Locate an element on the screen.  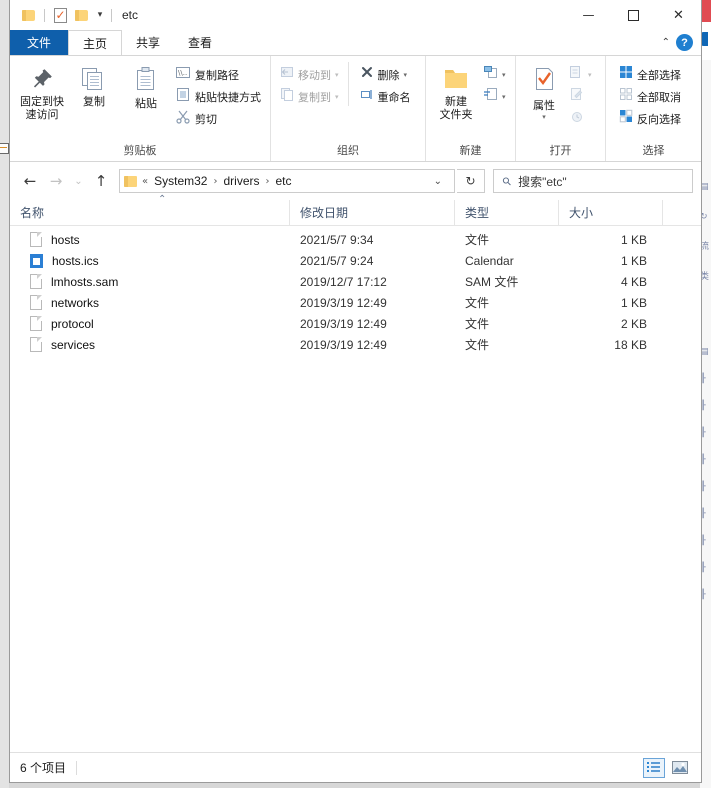
breadcrumb-overflow: « is located at coordinates (148, 181).